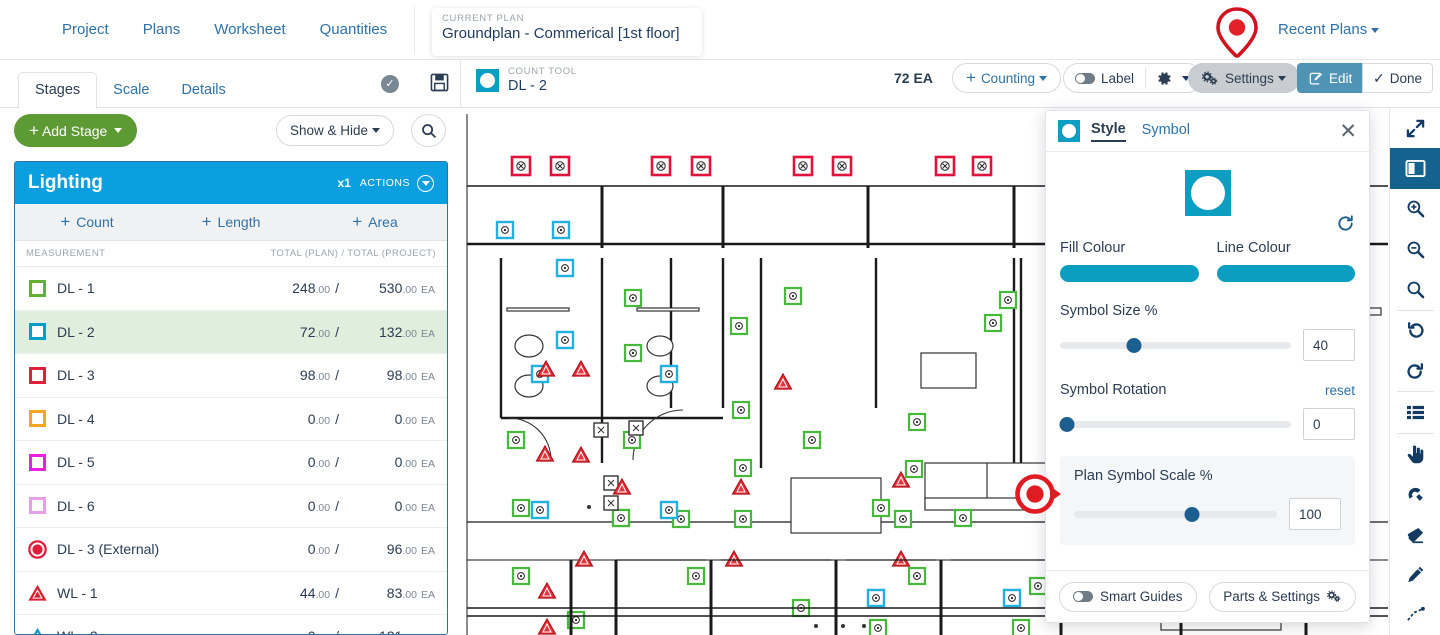  I want to click on right-toolbar, so click(1414, 371).